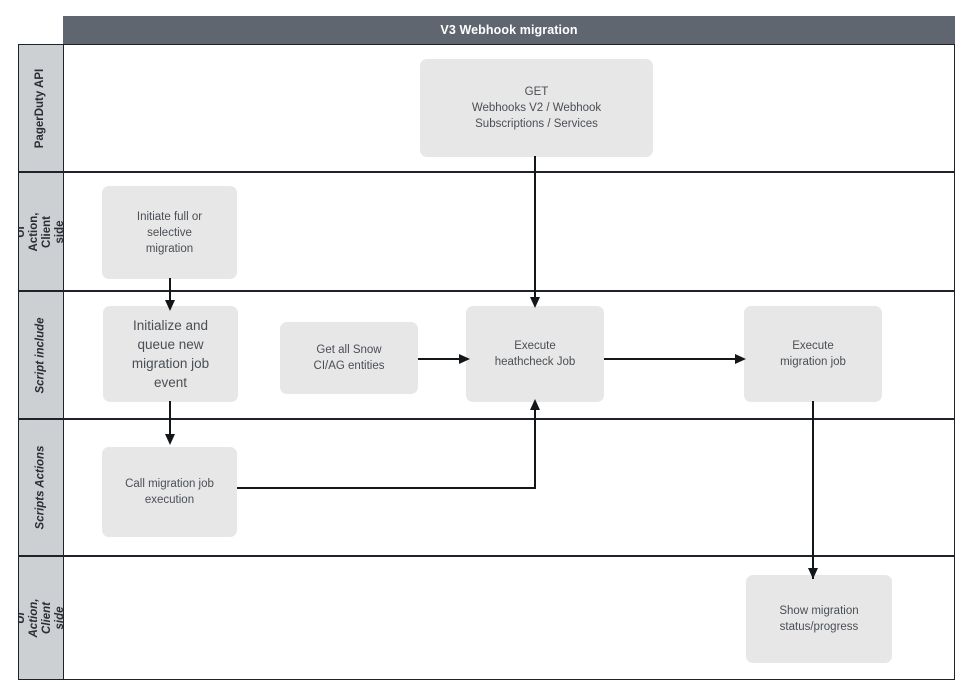 Image resolution: width=980 pixels, height=696 pixels. Describe the element at coordinates (509, 30) in the screenshot. I see `diagram-title-bar: V3 Webhook migration` at that location.